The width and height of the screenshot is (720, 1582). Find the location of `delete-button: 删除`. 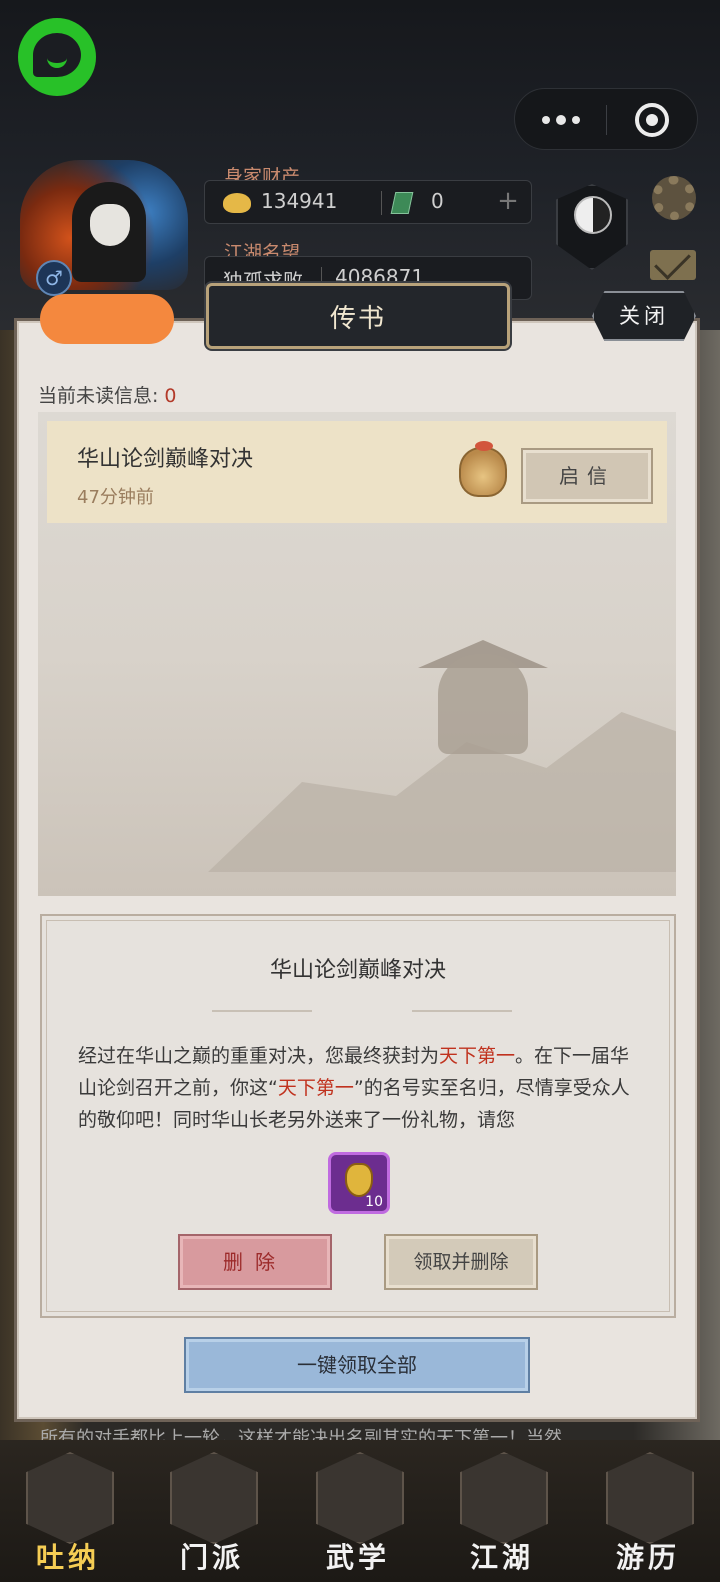

delete-button: 删除 is located at coordinates (255, 1262).